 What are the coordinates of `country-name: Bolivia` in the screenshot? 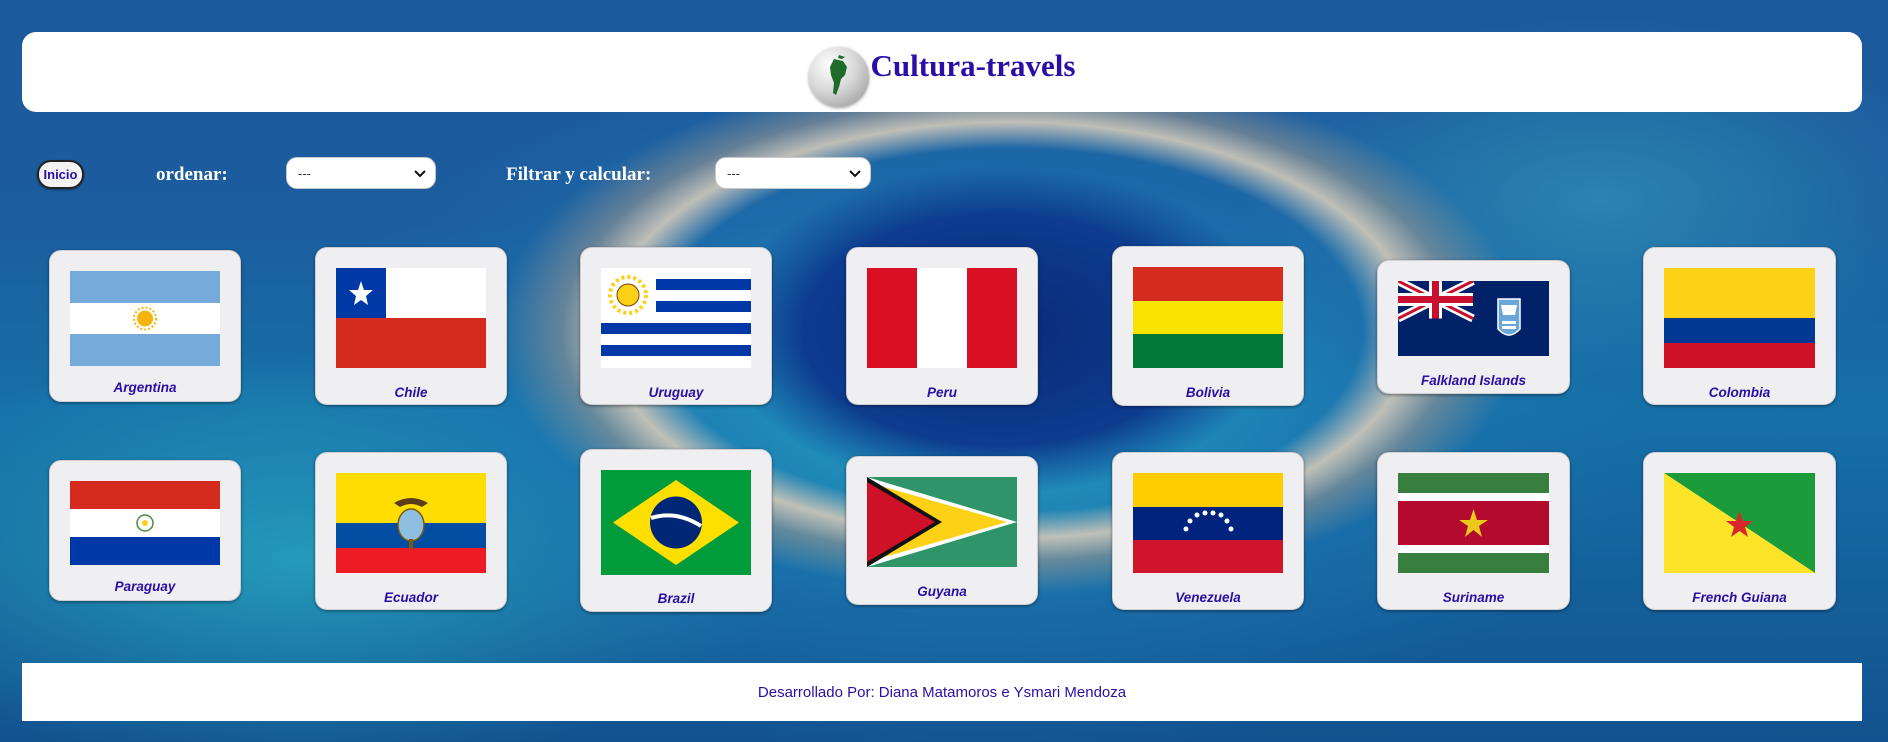 It's located at (1208, 392).